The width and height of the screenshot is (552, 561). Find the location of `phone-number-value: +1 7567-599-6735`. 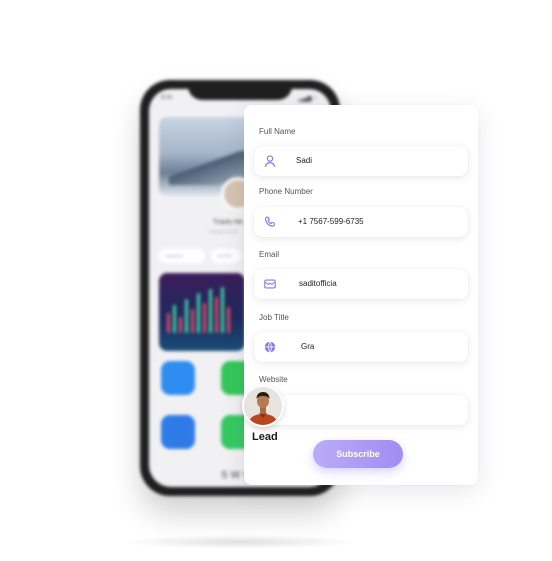

phone-number-value: +1 7567-599-6735 is located at coordinates (331, 221).